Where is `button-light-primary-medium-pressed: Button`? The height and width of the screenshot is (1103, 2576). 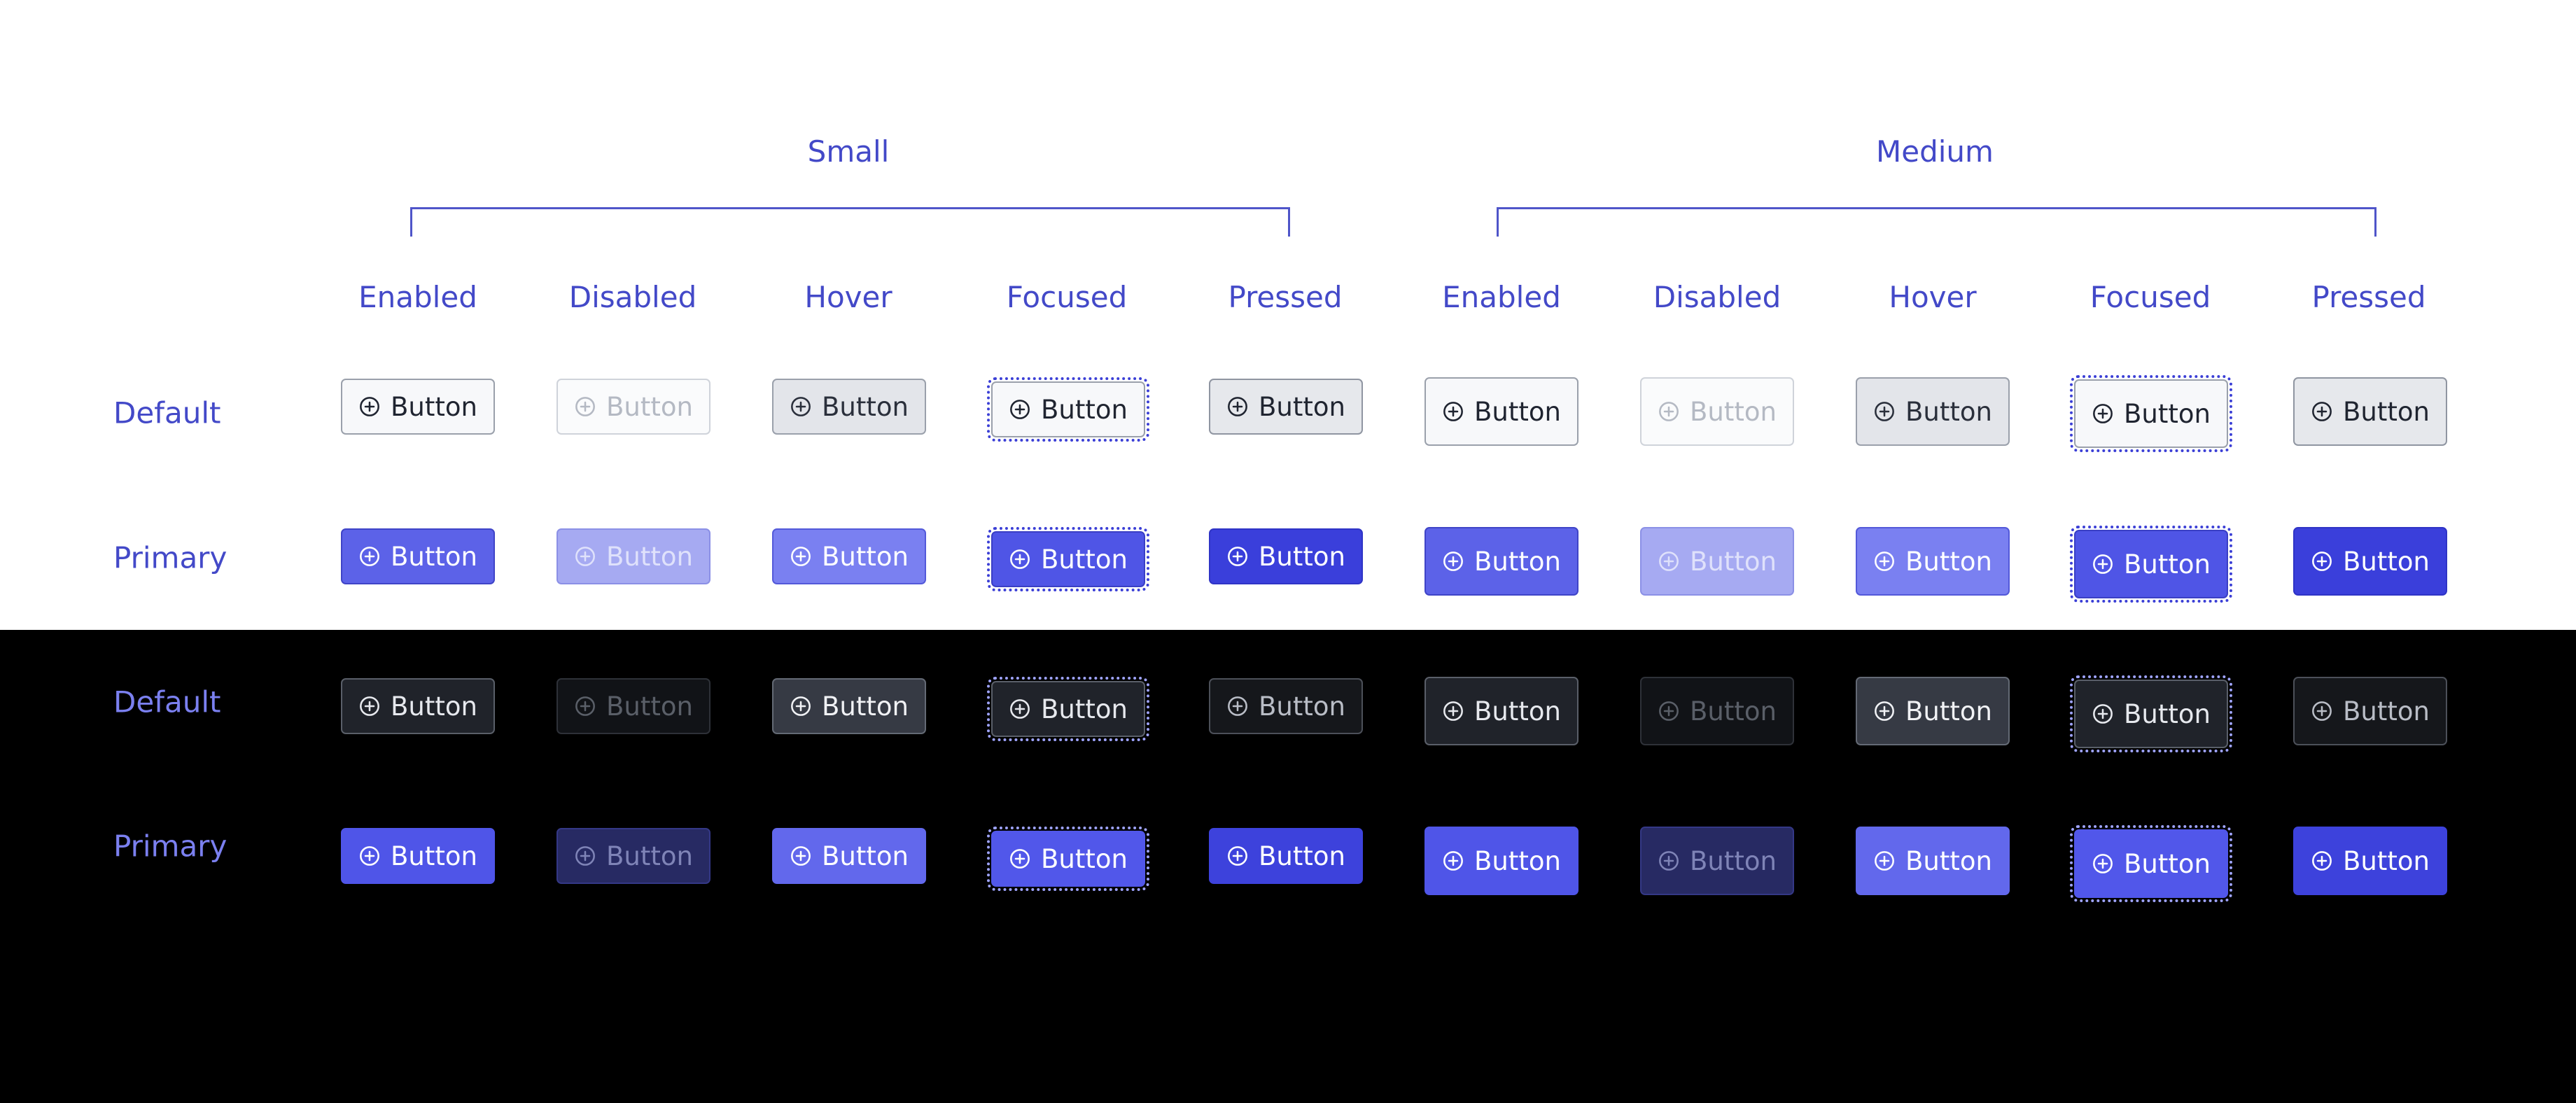
button-light-primary-medium-pressed: Button is located at coordinates (2370, 561).